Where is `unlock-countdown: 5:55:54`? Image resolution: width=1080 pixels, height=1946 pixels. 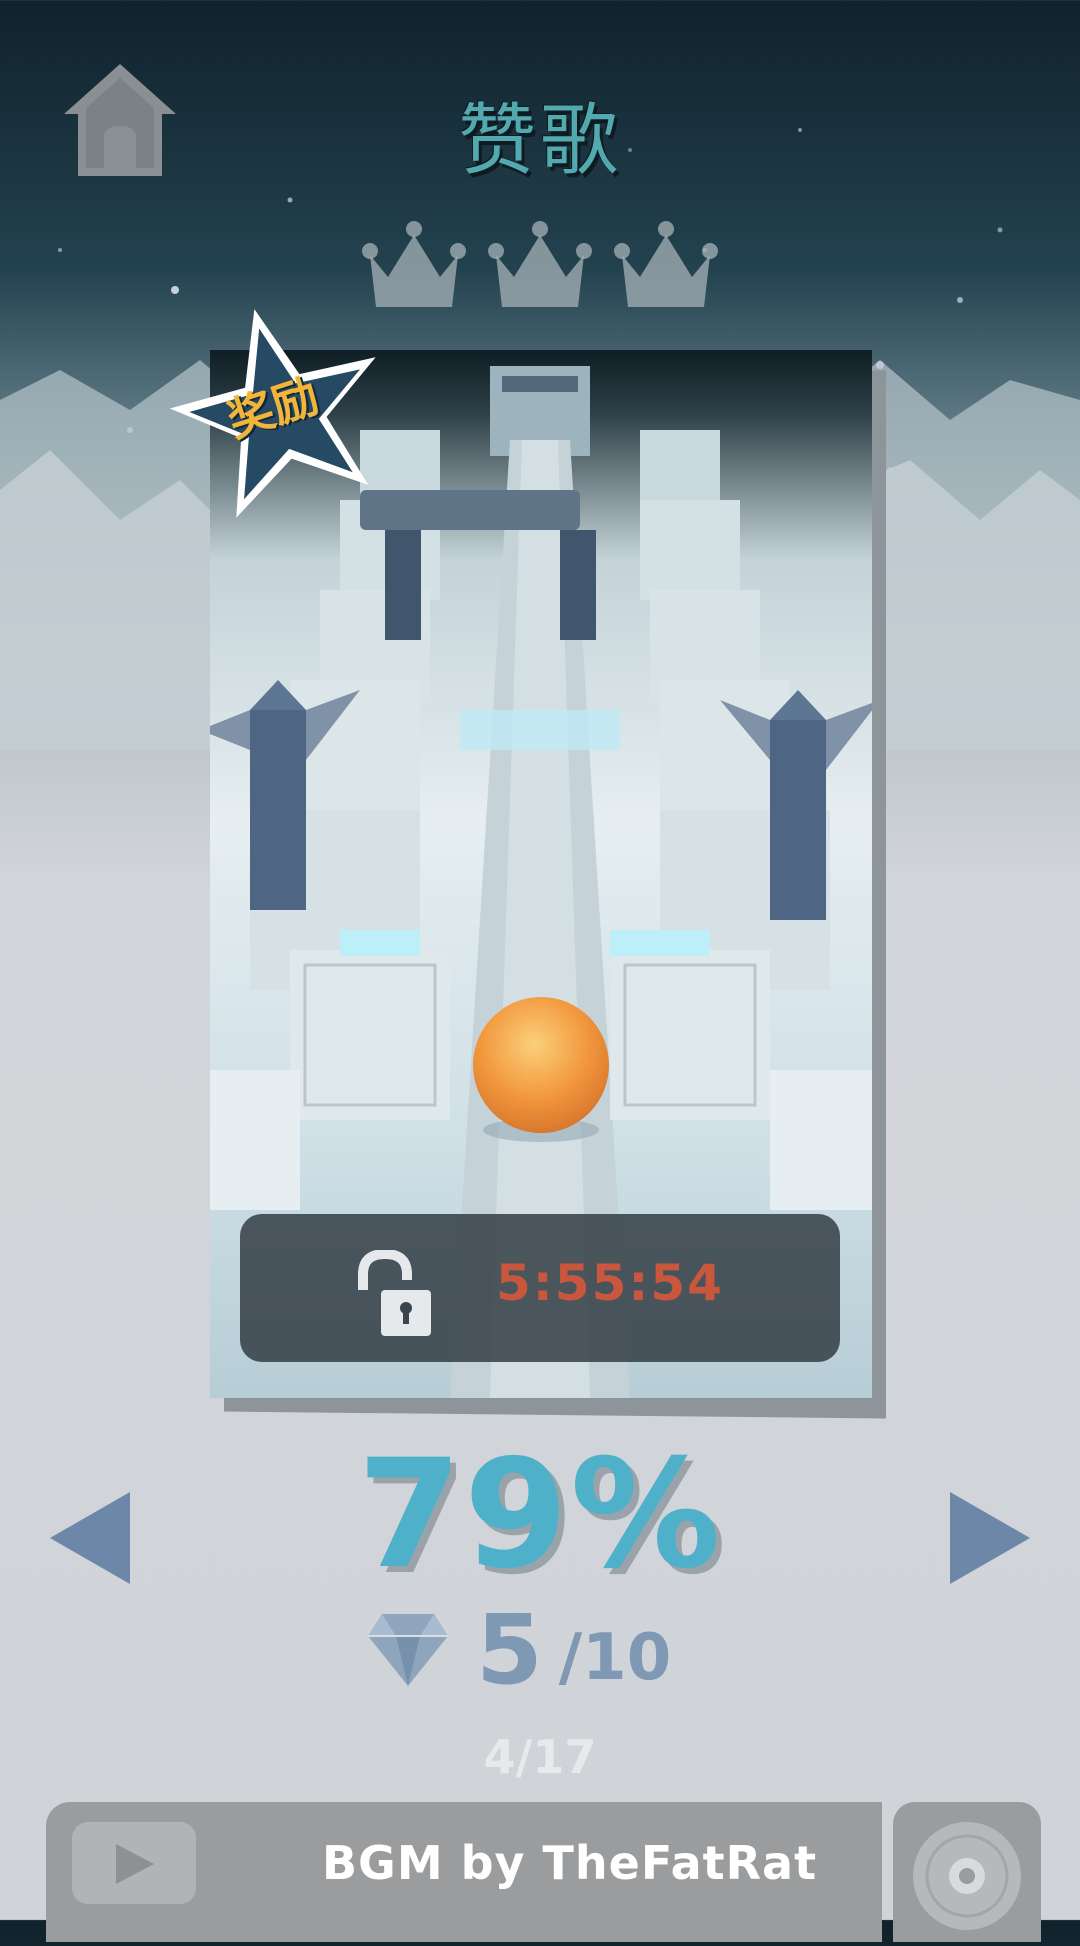
unlock-countdown: 5:55:54 is located at coordinates (610, 1283).